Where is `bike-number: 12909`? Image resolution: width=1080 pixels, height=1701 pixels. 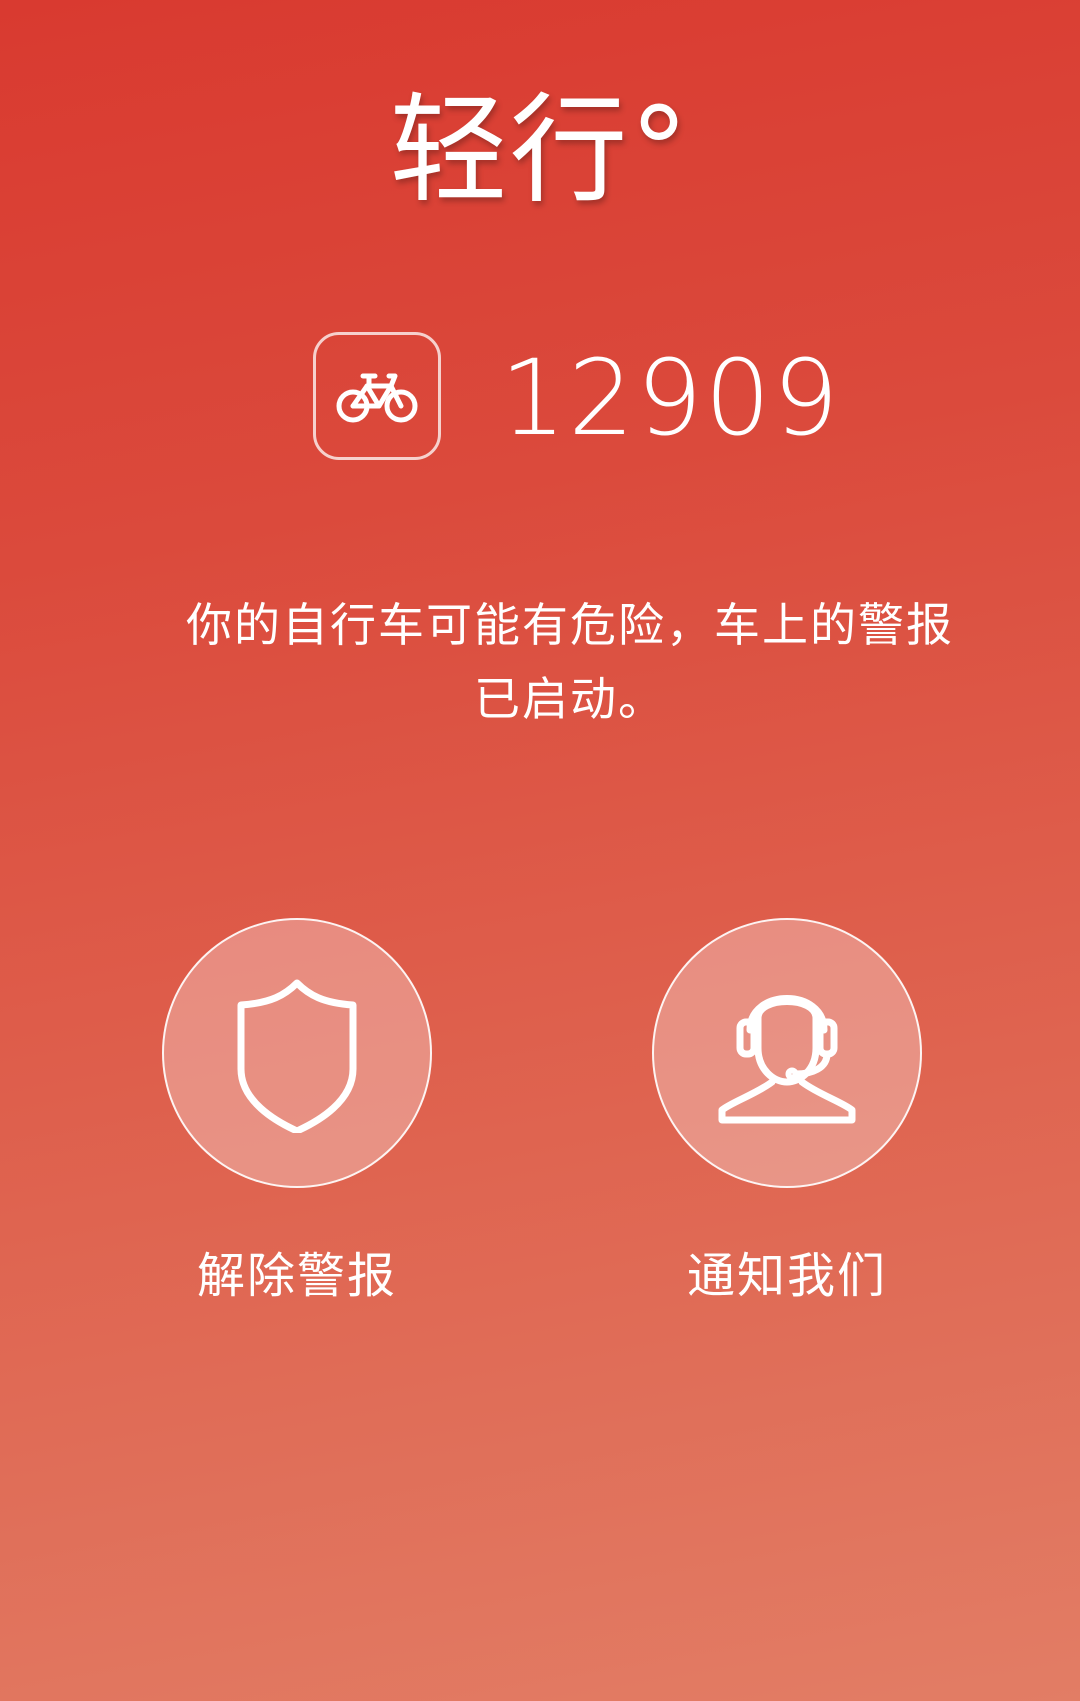
bike-number: 12909 is located at coordinates (670, 398).